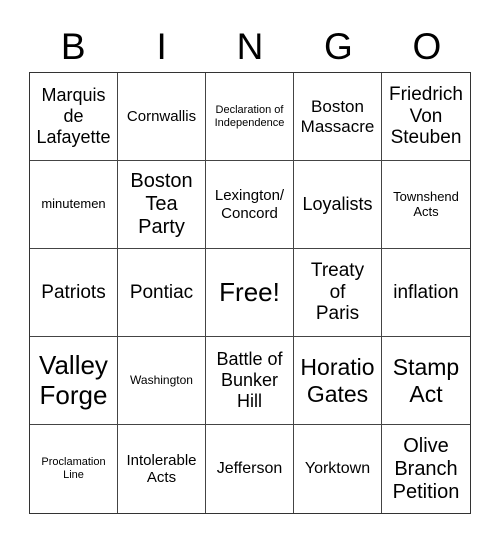 The height and width of the screenshot is (544, 500). I want to click on bingo-cell-free: Free!, so click(250, 293).